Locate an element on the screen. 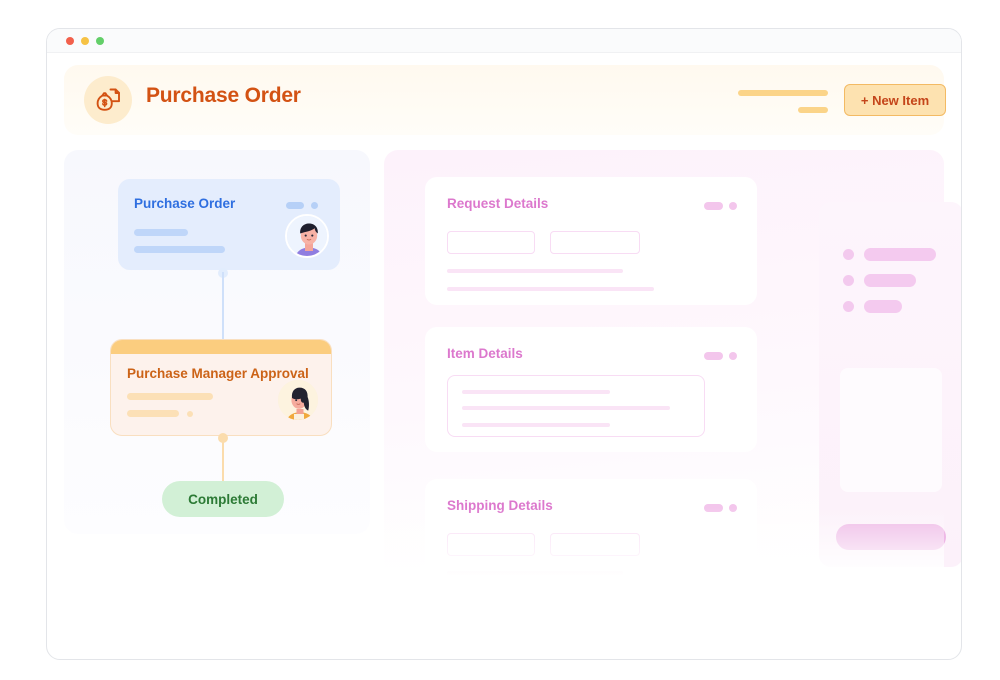  new-item-button: + New Item is located at coordinates (895, 100).